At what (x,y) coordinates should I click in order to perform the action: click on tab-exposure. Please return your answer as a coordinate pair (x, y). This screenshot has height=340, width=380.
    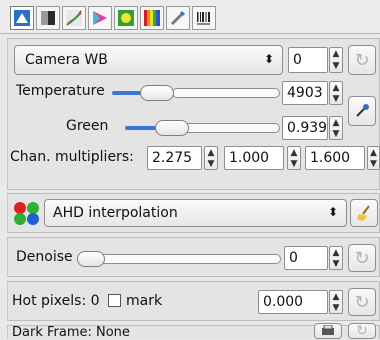
    Looking at the image, I should click on (22, 18).